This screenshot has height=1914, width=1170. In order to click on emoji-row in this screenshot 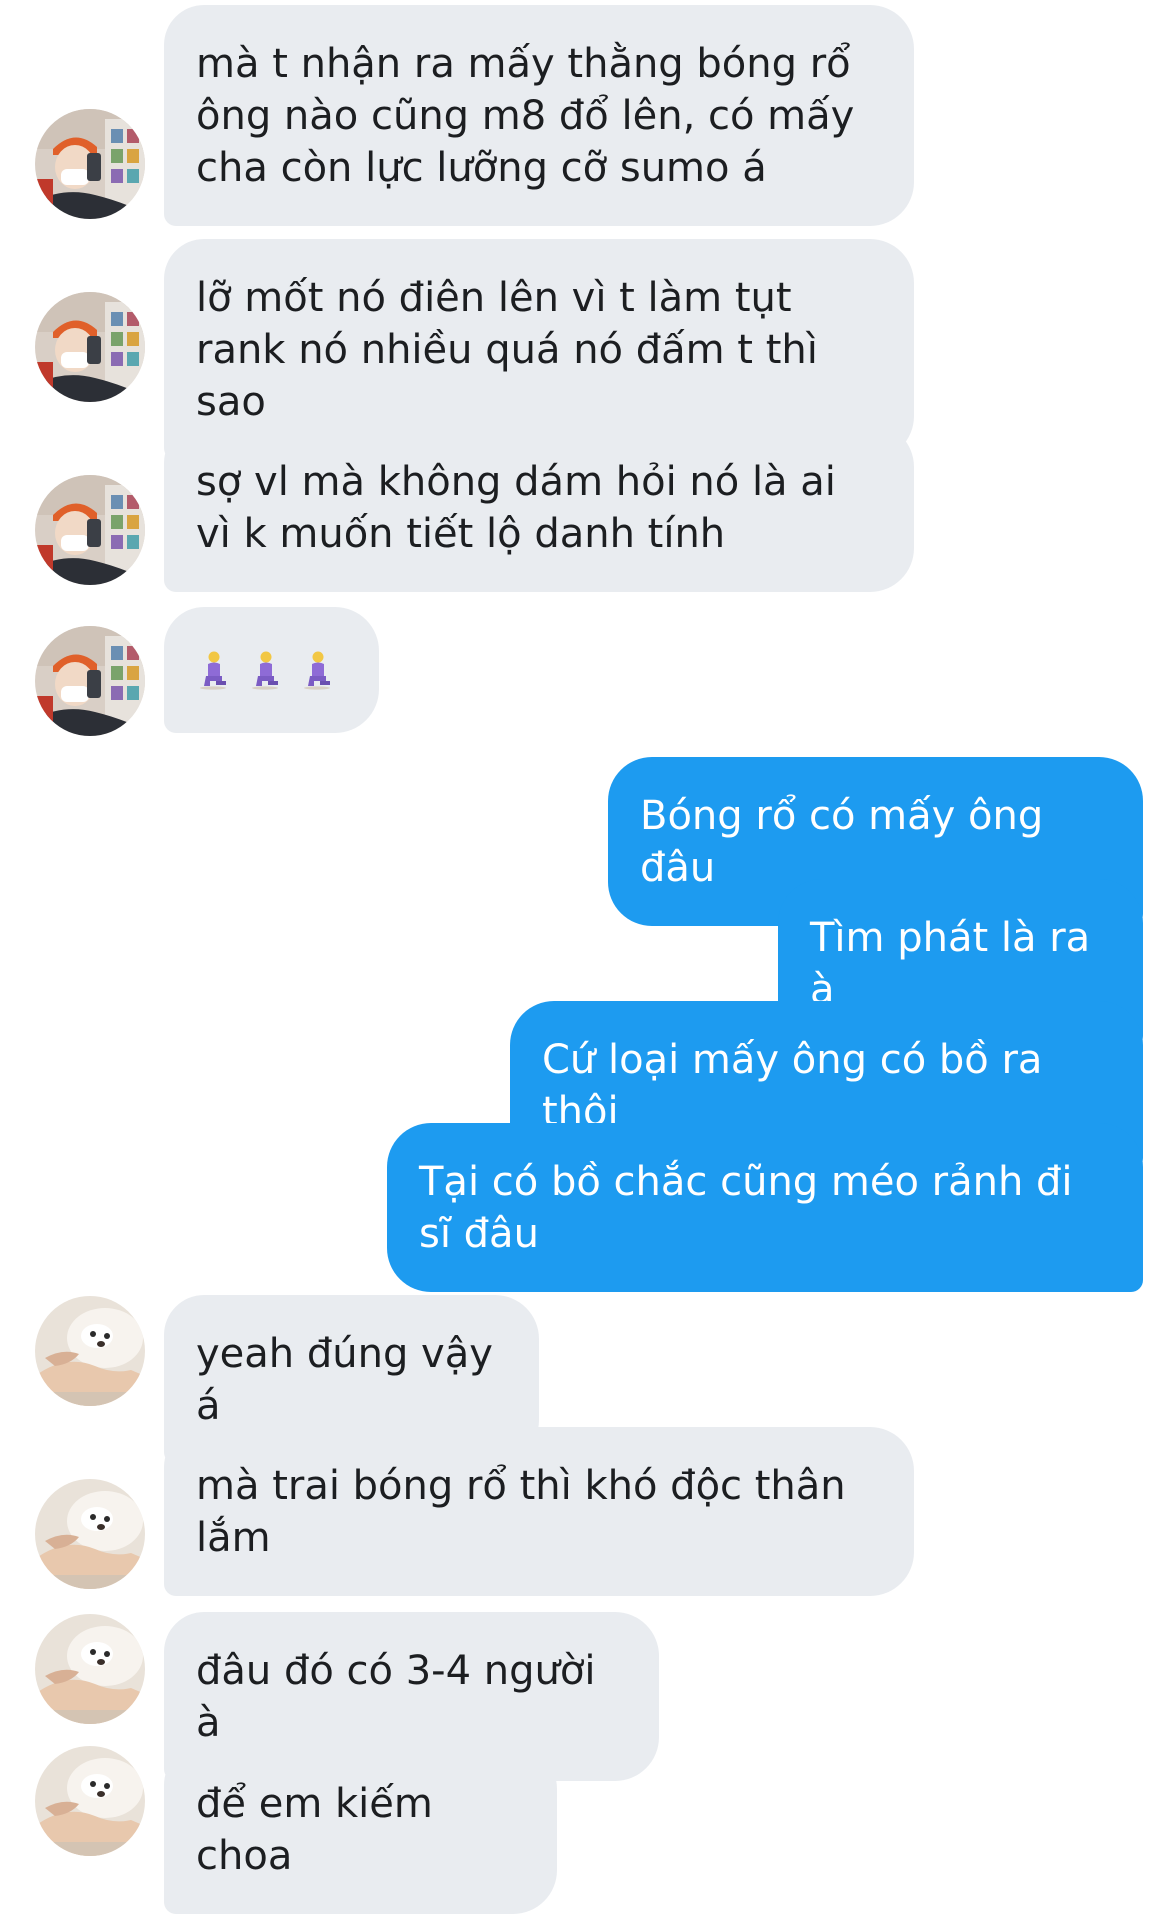, I will do `click(271, 670)`.